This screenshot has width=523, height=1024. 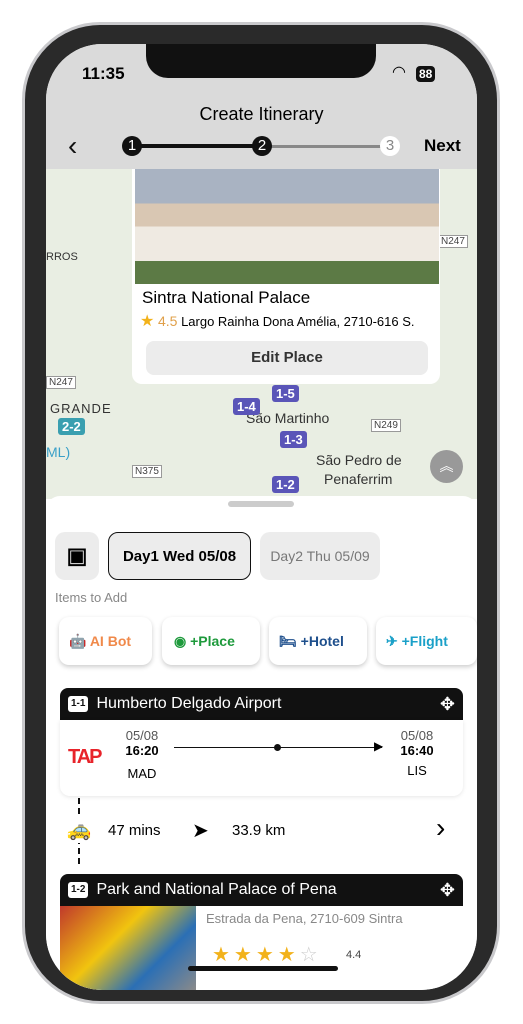 I want to click on calendar-icon: ▣, so click(x=77, y=556).